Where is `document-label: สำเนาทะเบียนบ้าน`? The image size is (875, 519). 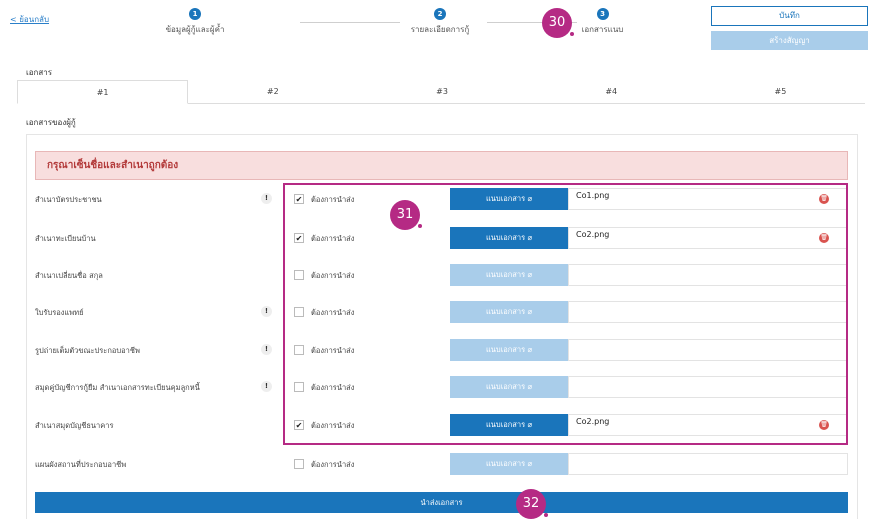 document-label: สำเนาทะเบียนบ้าน is located at coordinates (65, 238).